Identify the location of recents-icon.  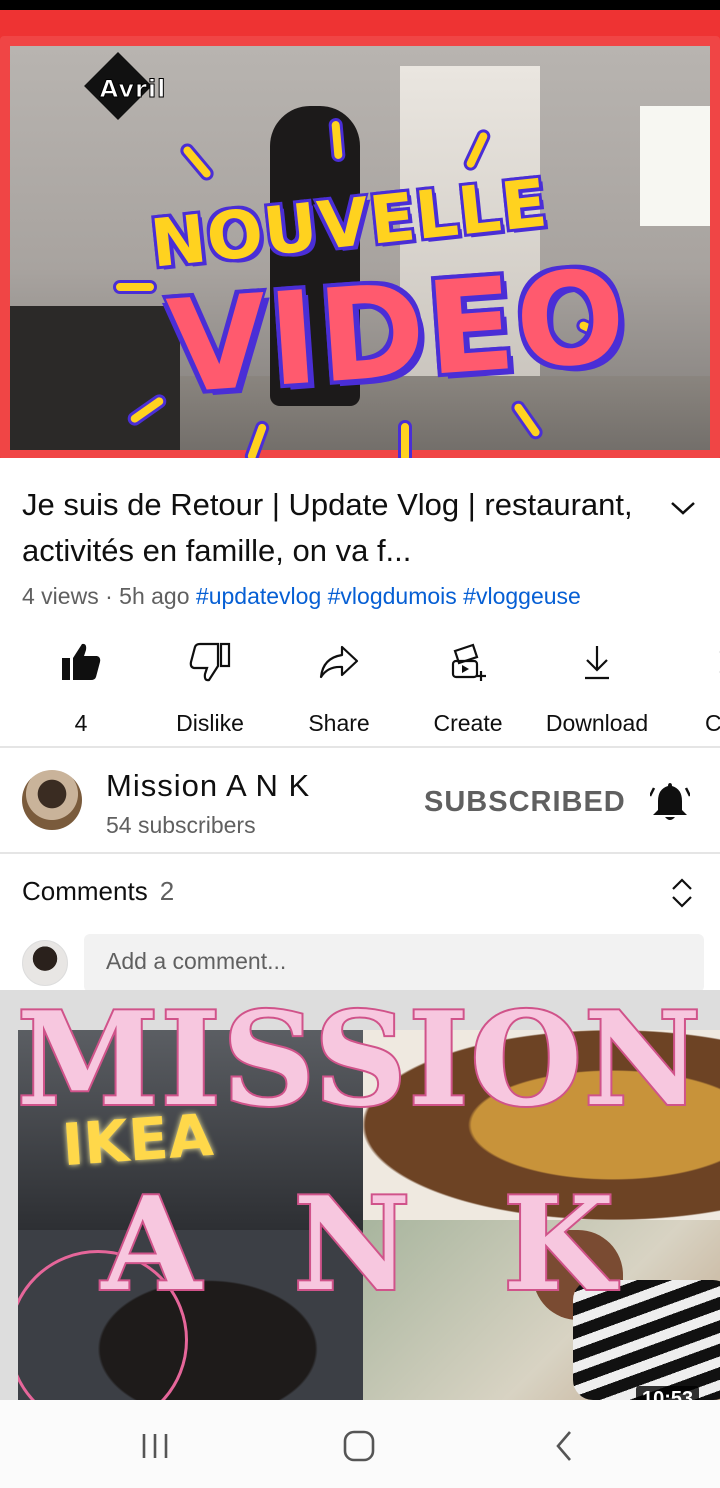
(155, 1446).